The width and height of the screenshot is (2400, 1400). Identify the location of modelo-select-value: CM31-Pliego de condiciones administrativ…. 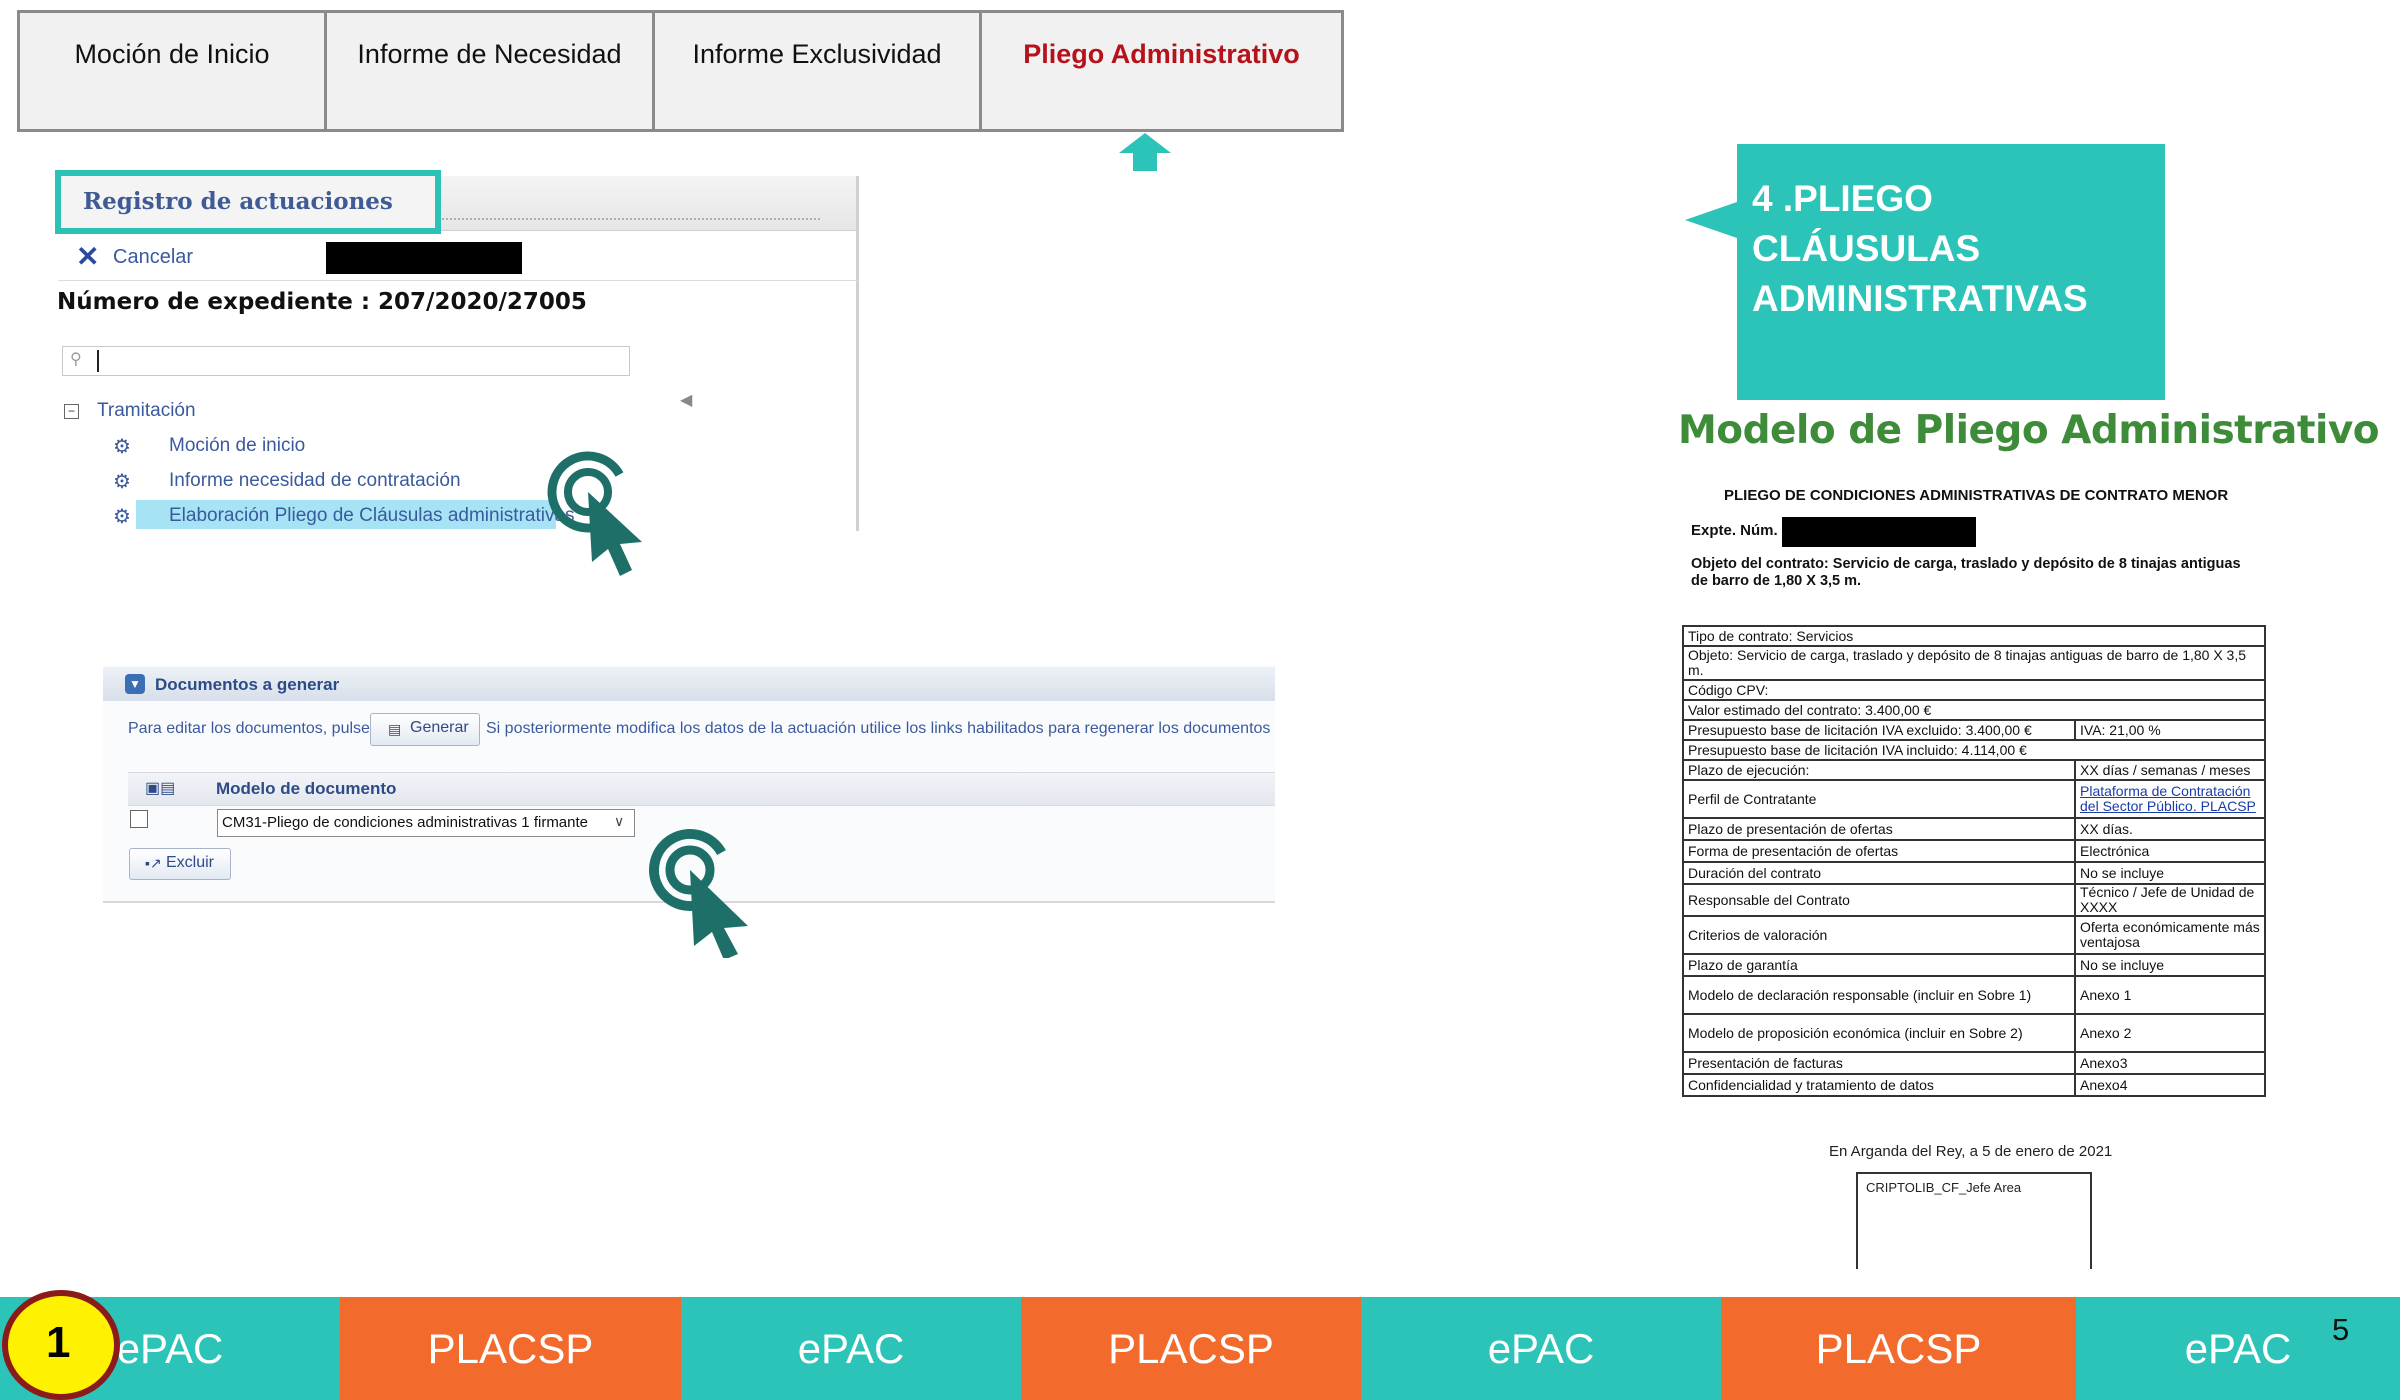
(405, 822).